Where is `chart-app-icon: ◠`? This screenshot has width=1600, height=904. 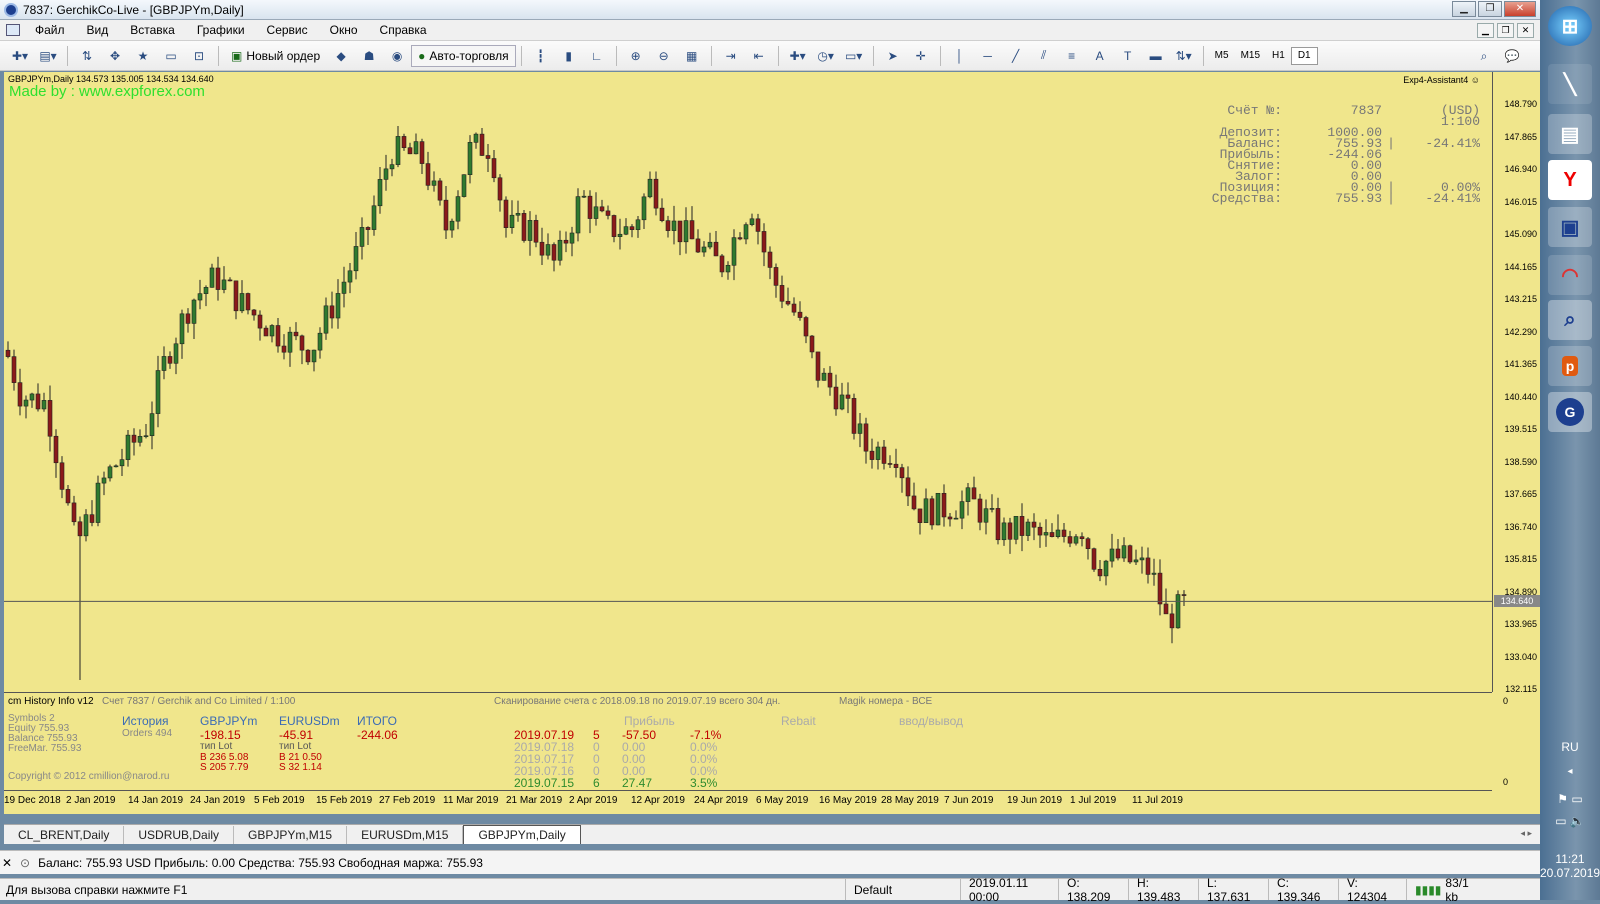 chart-app-icon: ◠ is located at coordinates (1570, 275).